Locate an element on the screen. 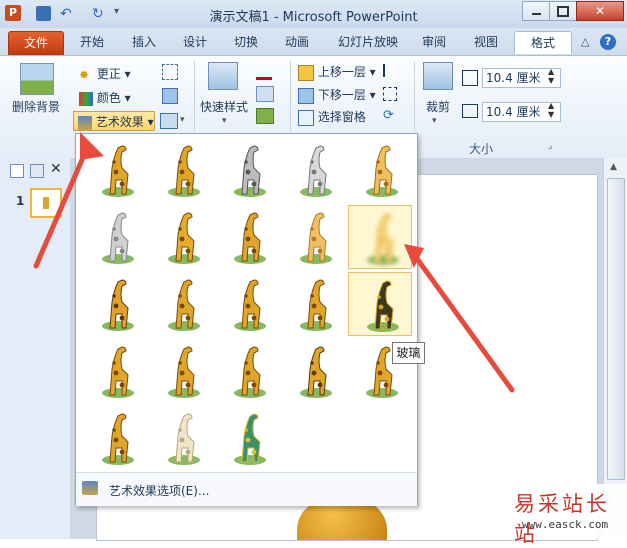 The image size is (627, 548). color-button: 颜色 ▾ is located at coordinates (105, 97).